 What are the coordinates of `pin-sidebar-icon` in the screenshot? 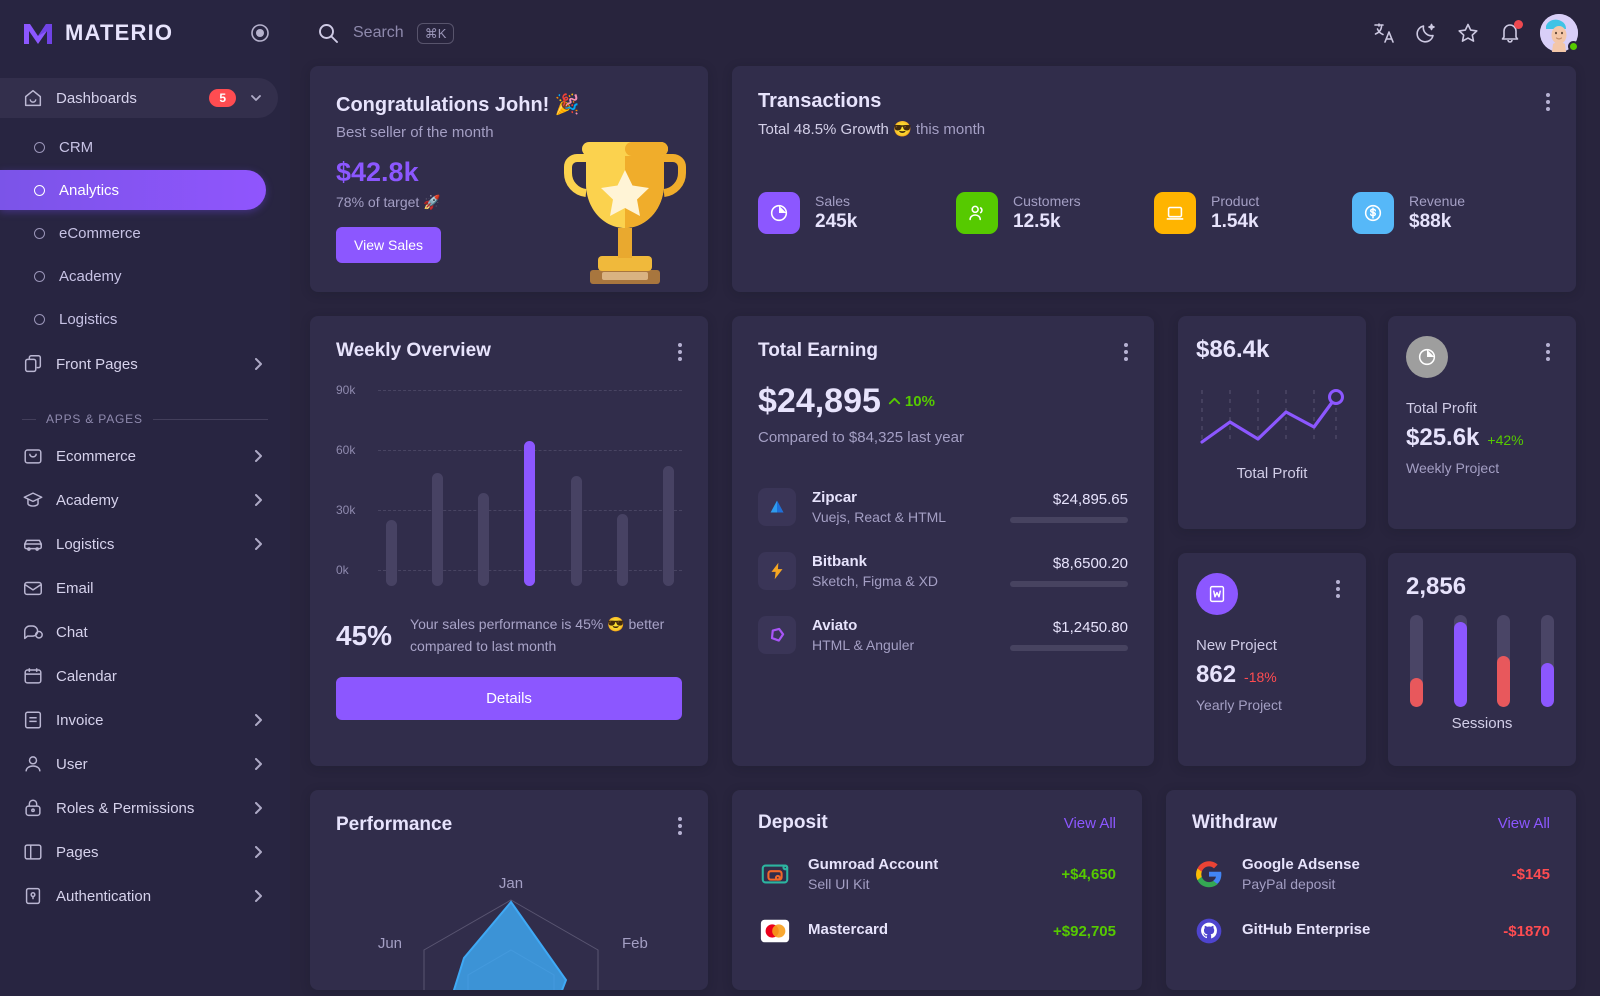 It's located at (260, 33).